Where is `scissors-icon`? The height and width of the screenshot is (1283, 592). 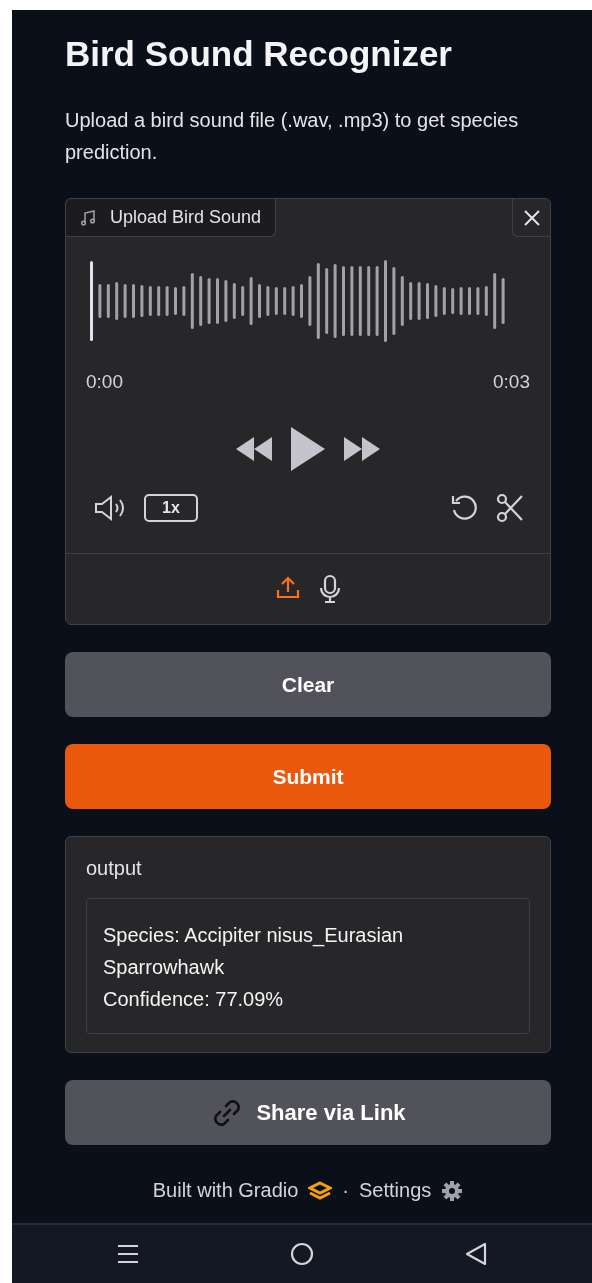 scissors-icon is located at coordinates (510, 508).